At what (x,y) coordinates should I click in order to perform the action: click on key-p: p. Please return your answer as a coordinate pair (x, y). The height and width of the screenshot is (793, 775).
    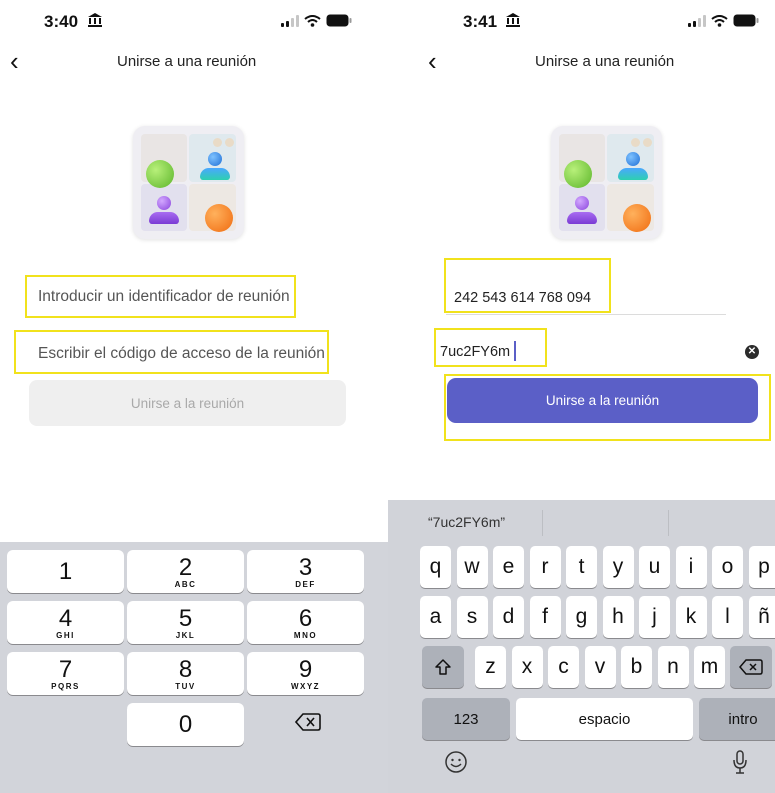
    Looking at the image, I should click on (761, 567).